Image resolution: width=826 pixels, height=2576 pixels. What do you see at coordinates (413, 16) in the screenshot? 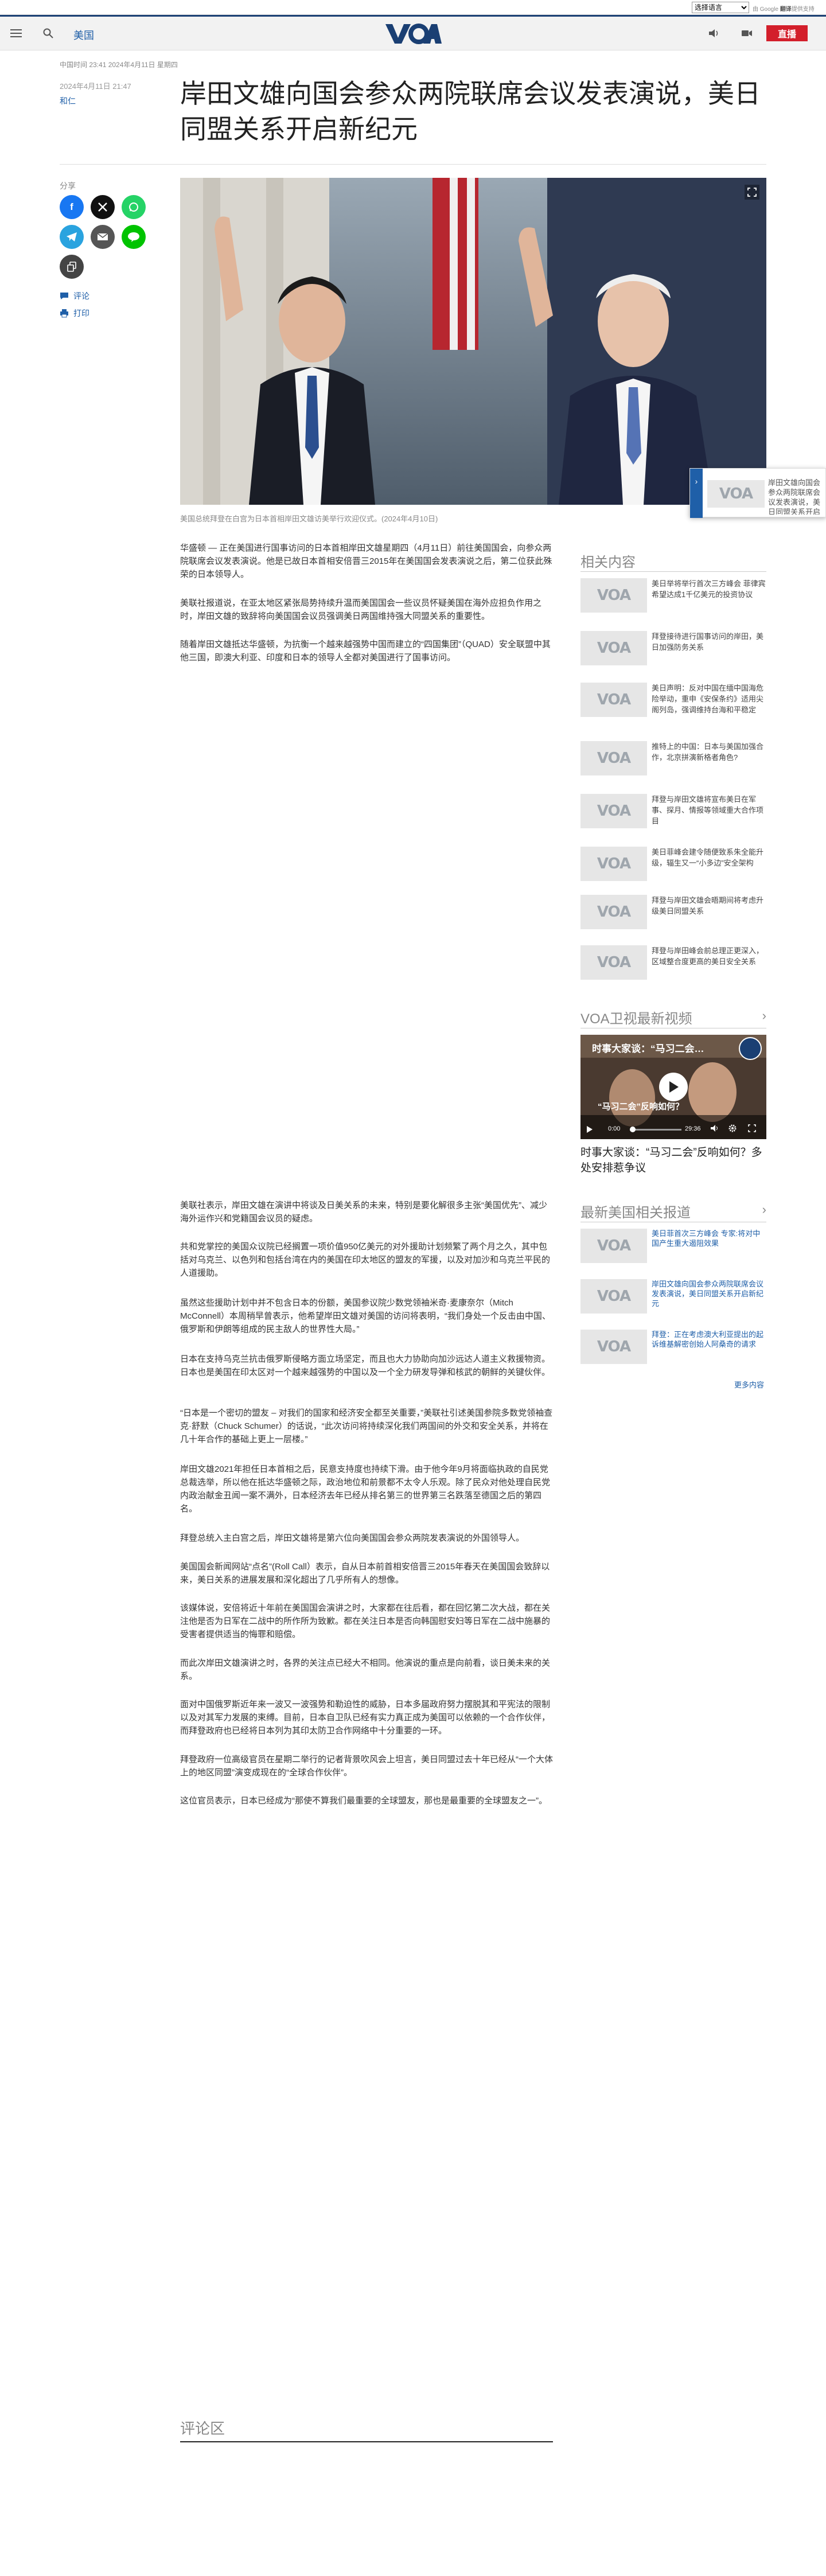
I see `header-accent-line` at bounding box center [413, 16].